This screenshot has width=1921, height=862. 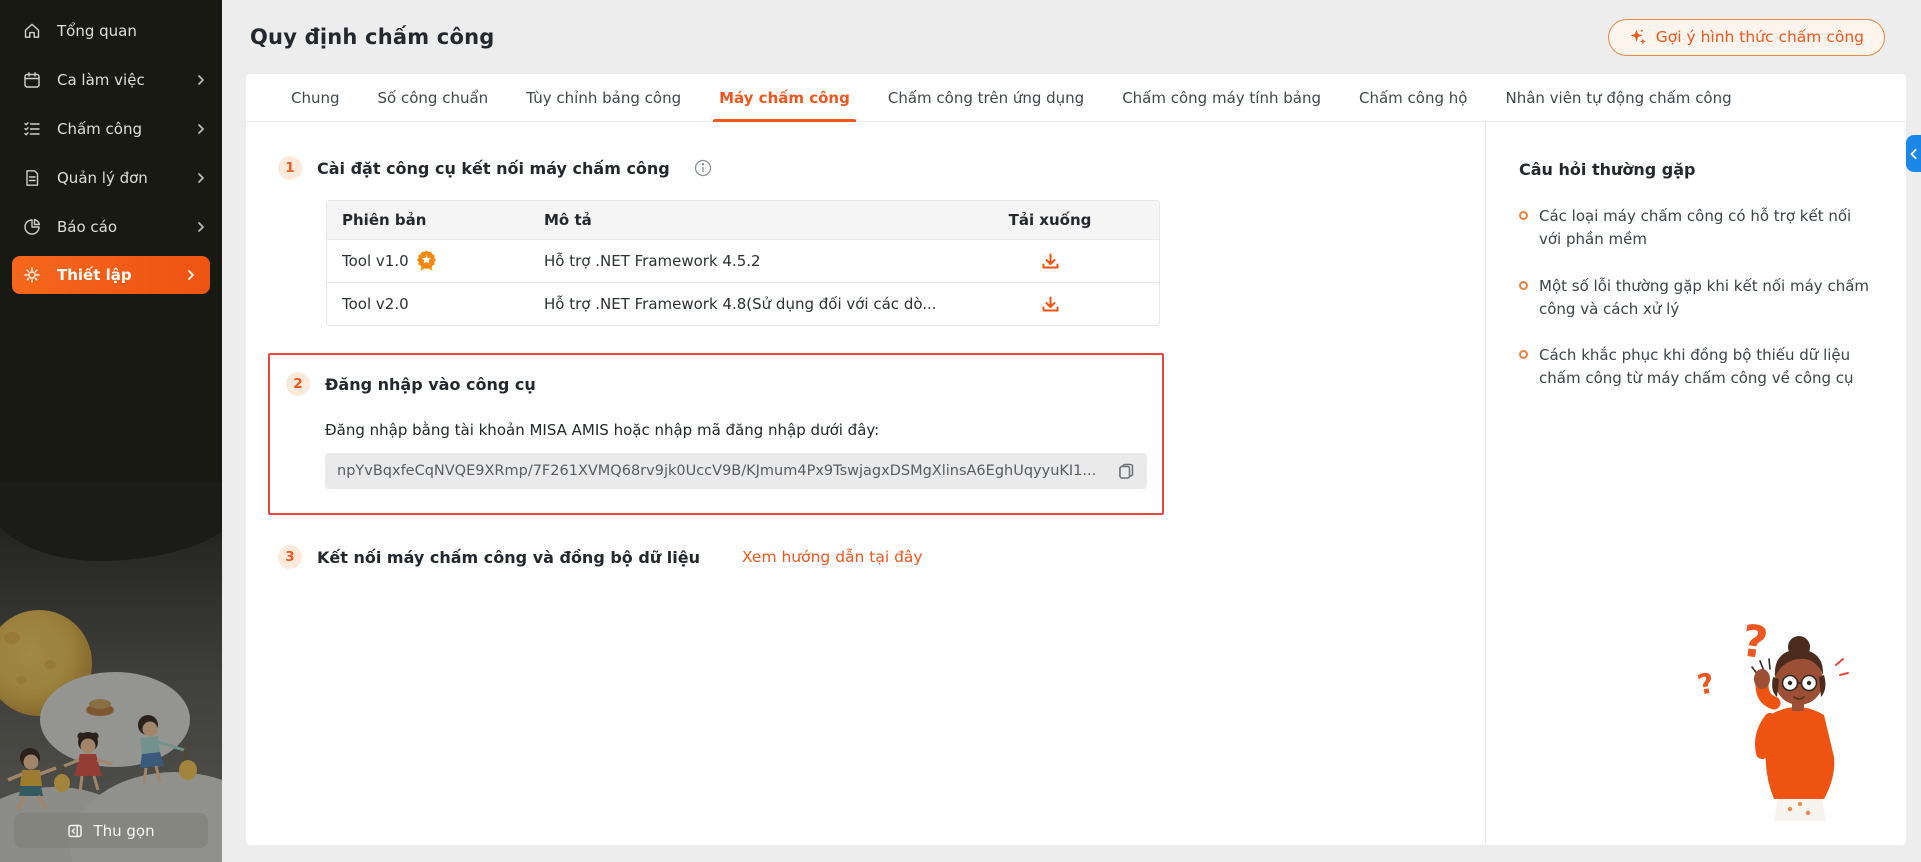 I want to click on step-number-badge: 3, so click(x=290, y=557).